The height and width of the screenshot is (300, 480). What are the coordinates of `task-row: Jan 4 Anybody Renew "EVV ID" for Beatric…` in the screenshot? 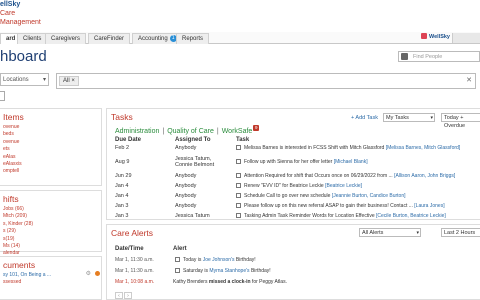 It's located at (293, 186).